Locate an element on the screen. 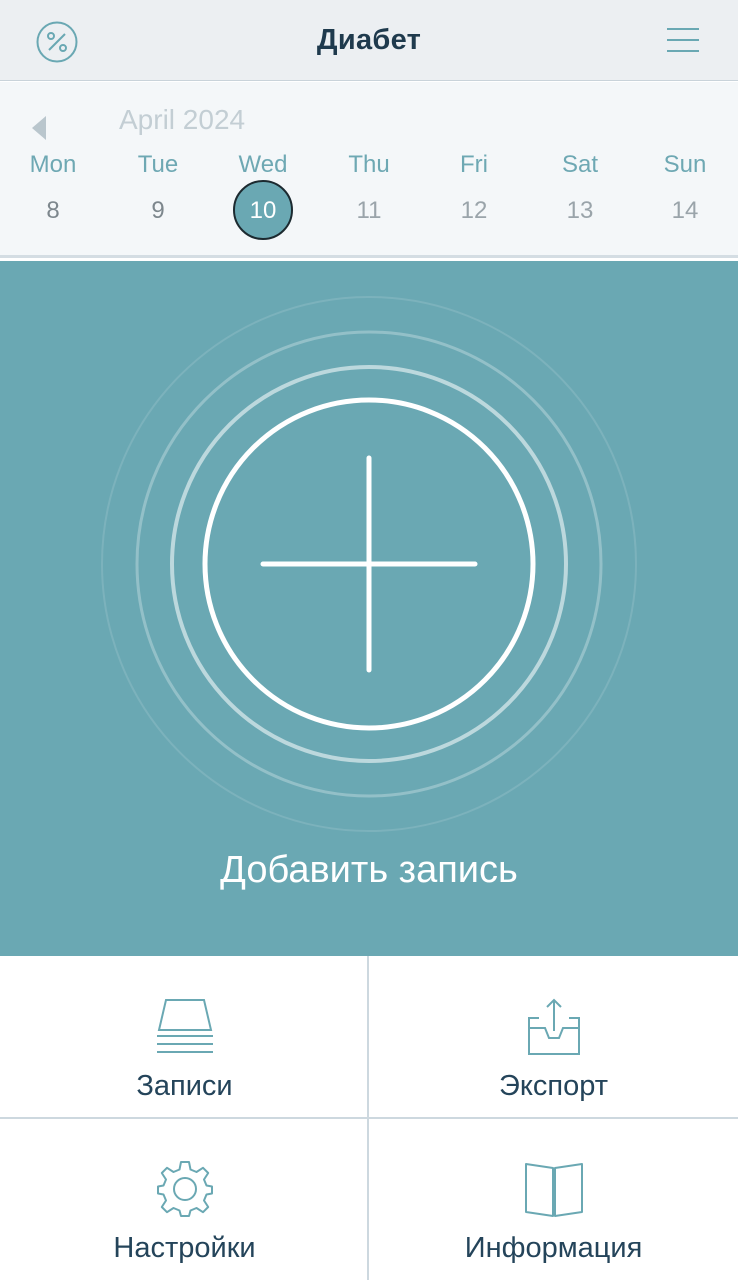 The image size is (738, 1280). settings-label: Настройки is located at coordinates (184, 1248).